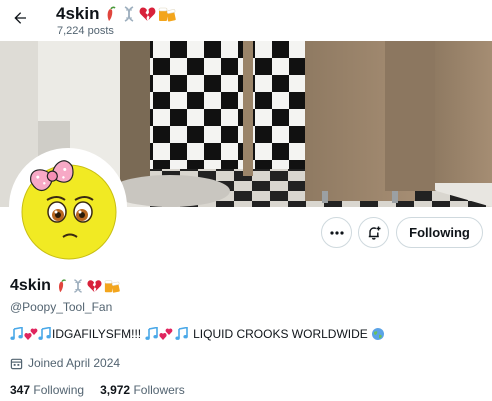 The width and height of the screenshot is (492, 401). What do you see at coordinates (78, 13) in the screenshot?
I see `header-title-text: 4skin` at bounding box center [78, 13].